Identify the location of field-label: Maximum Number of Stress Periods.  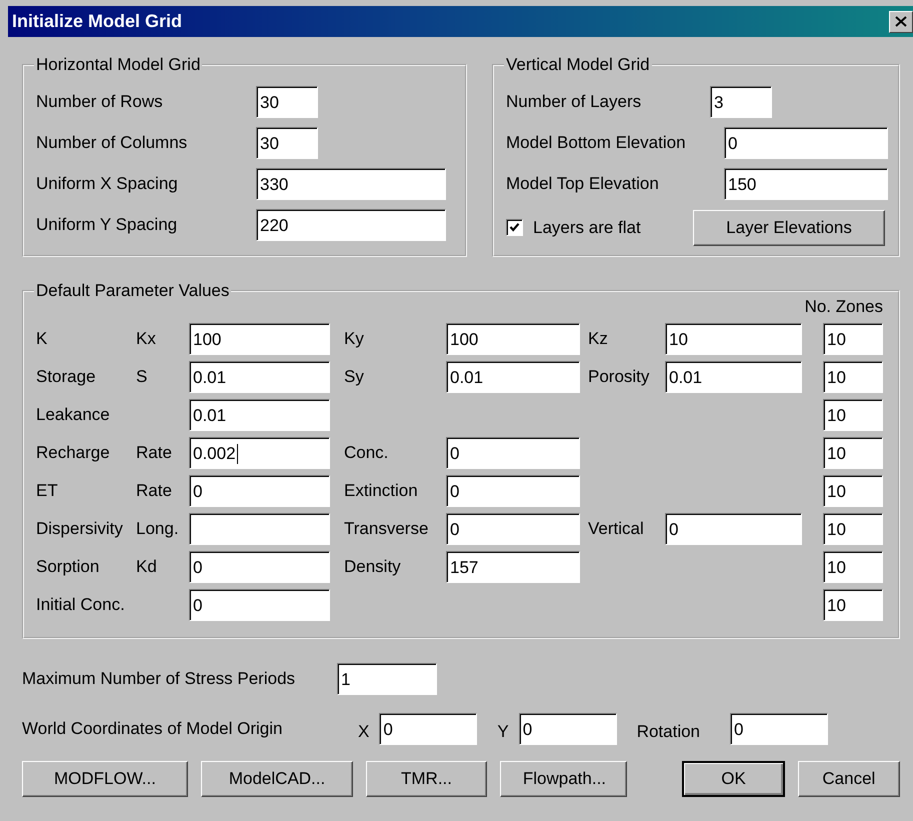
(159, 679).